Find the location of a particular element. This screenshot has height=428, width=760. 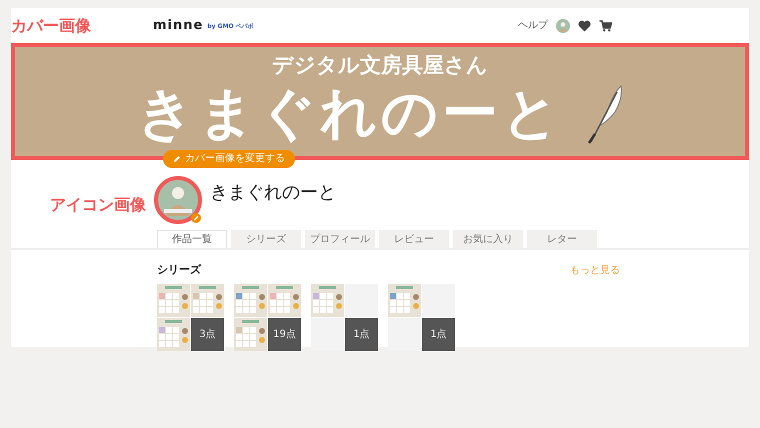

item-count: 19点 is located at coordinates (284, 334).